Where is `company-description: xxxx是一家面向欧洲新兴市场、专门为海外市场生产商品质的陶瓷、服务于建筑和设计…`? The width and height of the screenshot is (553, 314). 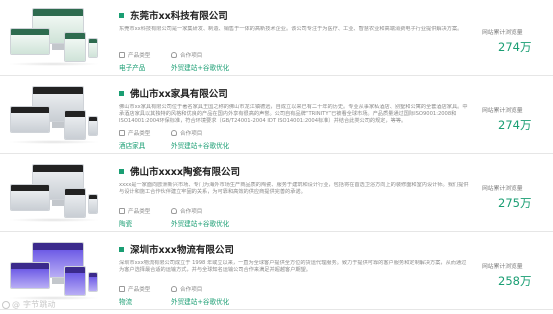
company-description: xxxx是一家面向欧洲新兴市场、专门为海外市场生产商品质的陶瓷、服务于建筑和设计… is located at coordinates (294, 188).